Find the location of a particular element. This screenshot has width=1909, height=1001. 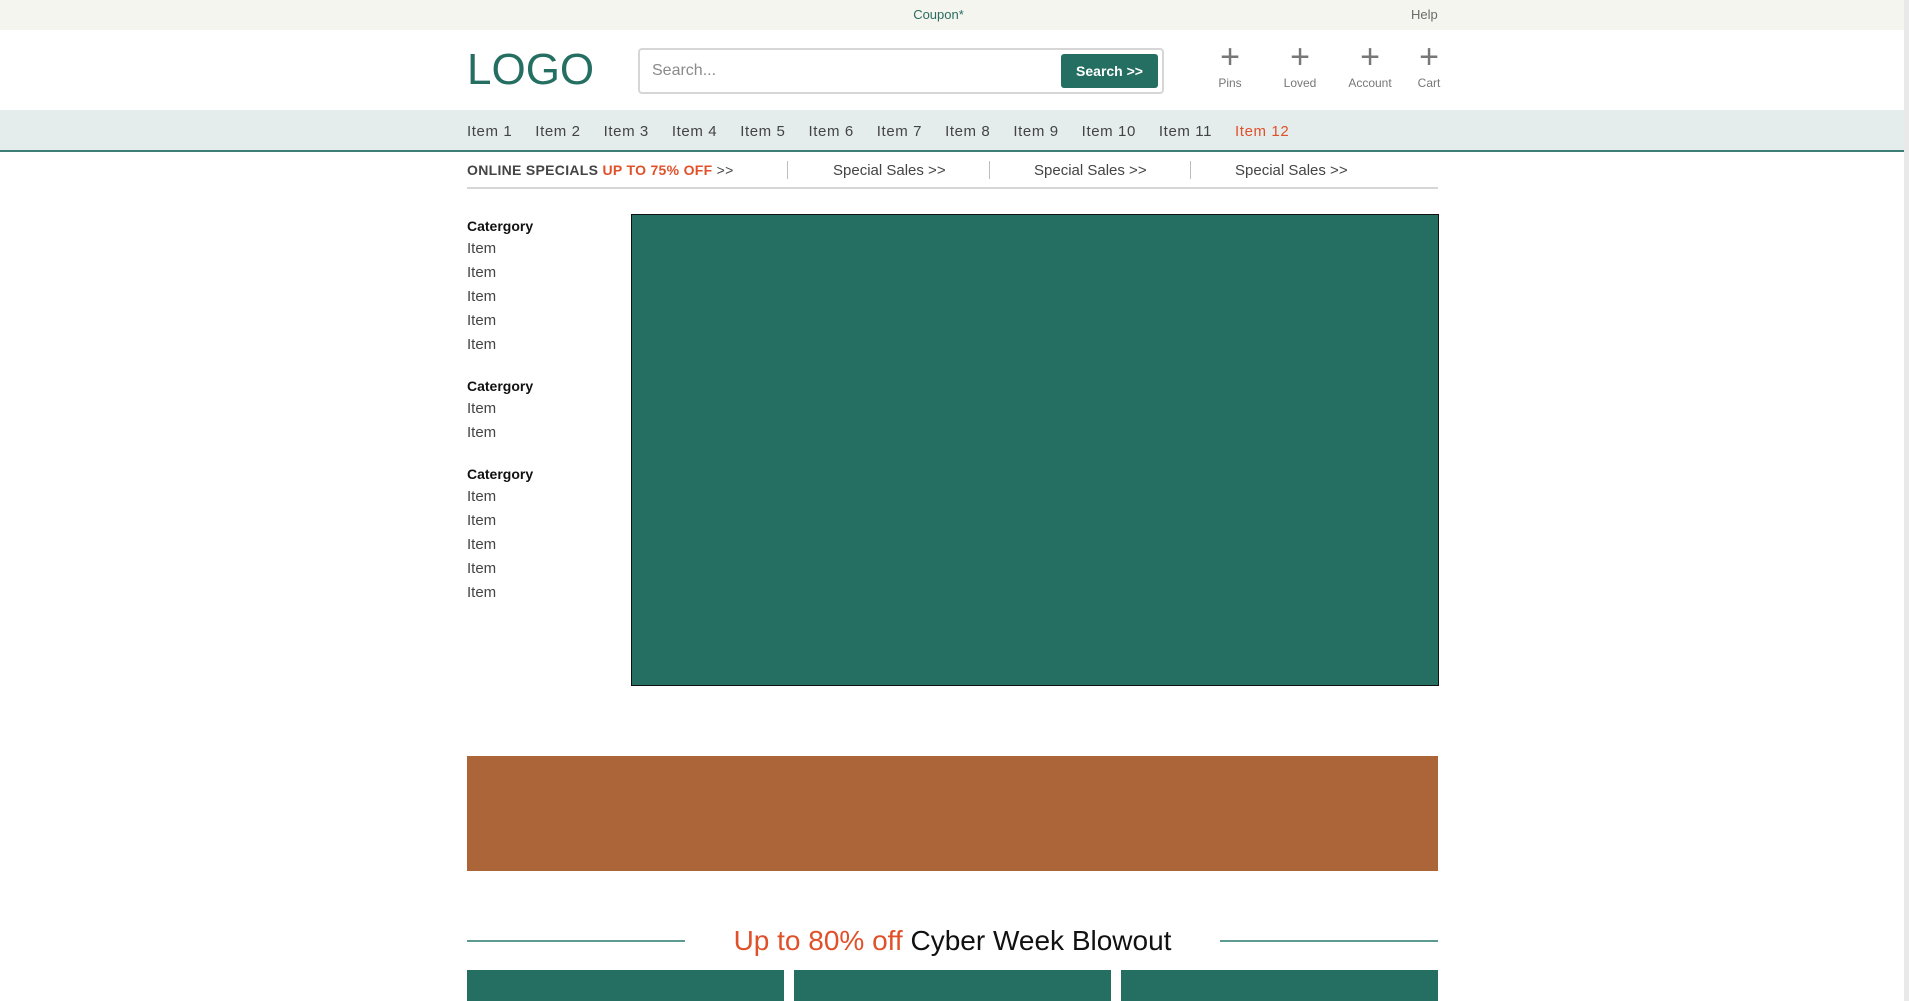

account-label: Account is located at coordinates (1370, 83).